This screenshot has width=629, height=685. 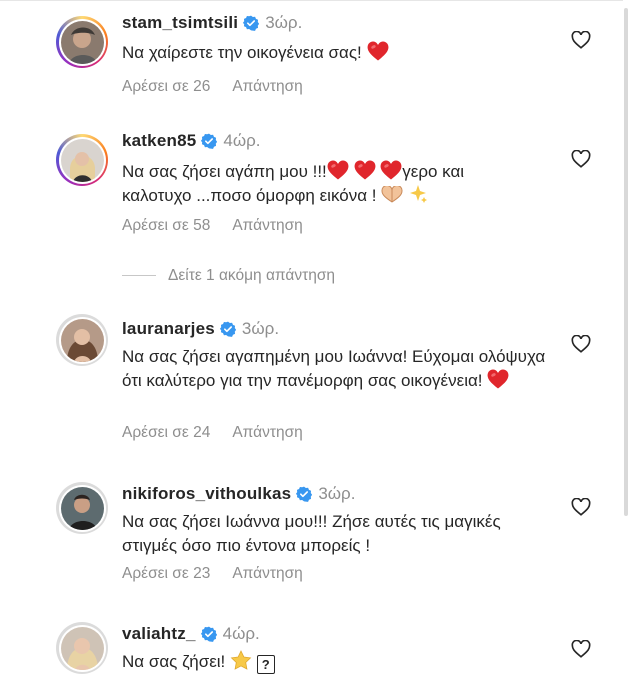 What do you see at coordinates (242, 52) in the screenshot?
I see `comment-text-body: Να χαίρεστε την οικογένεια σας!` at bounding box center [242, 52].